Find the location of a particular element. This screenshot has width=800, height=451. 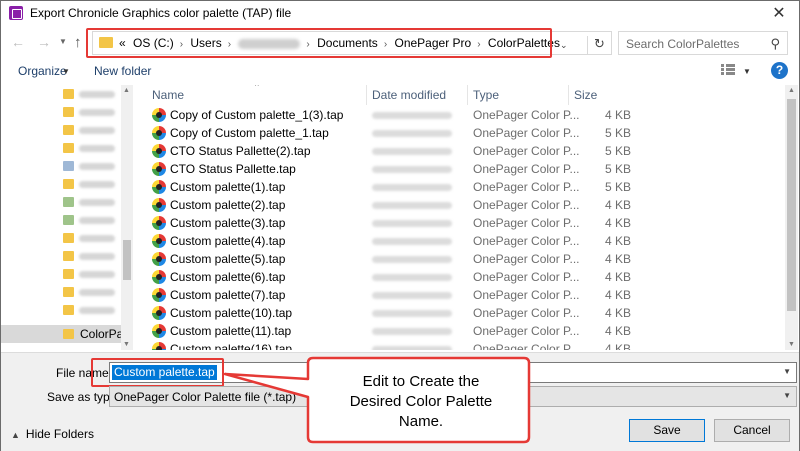

organize-chevron-icon: ▼ is located at coordinates (66, 71).